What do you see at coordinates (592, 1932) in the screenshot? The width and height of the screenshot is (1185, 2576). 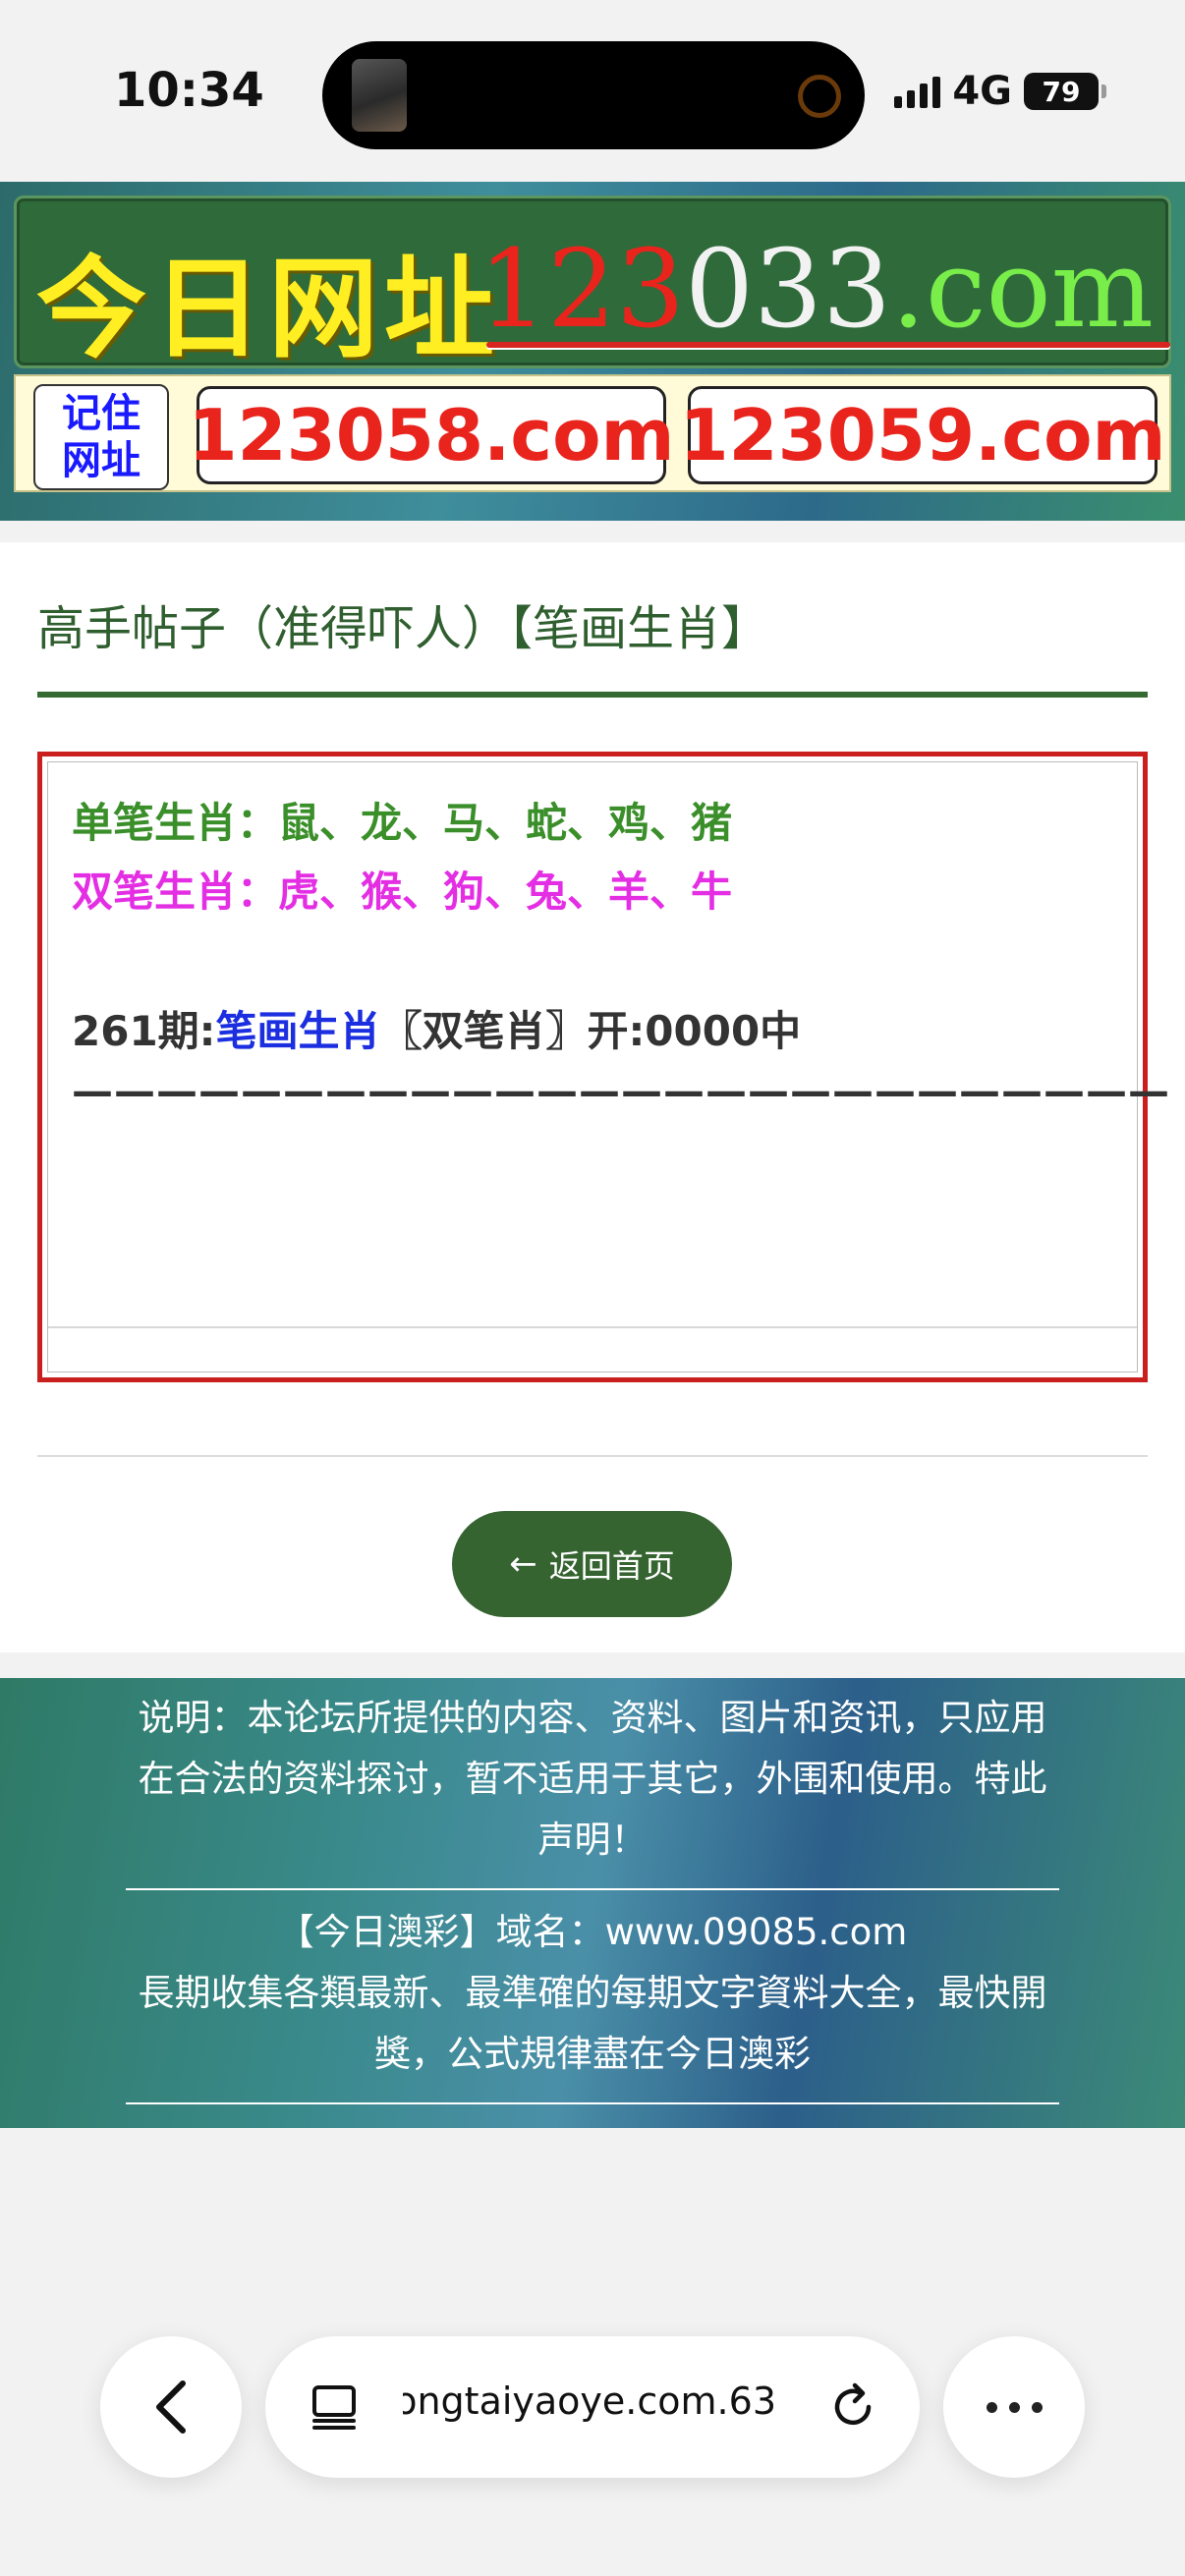 I see `footer-domain-line: 【今日澳彩】域名：www.09085.com` at bounding box center [592, 1932].